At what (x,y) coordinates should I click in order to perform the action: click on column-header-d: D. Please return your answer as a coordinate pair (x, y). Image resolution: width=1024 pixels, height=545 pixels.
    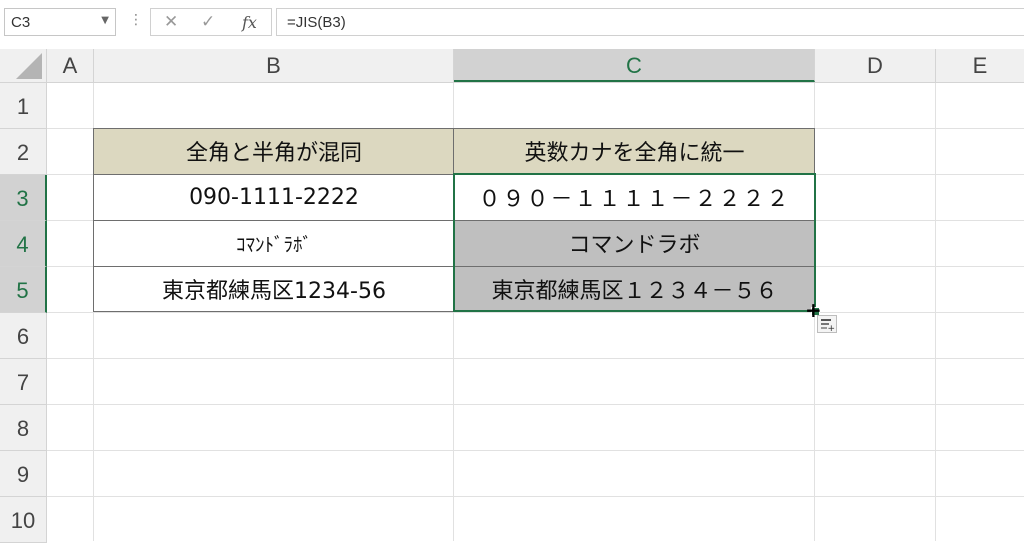
    Looking at the image, I should click on (875, 65).